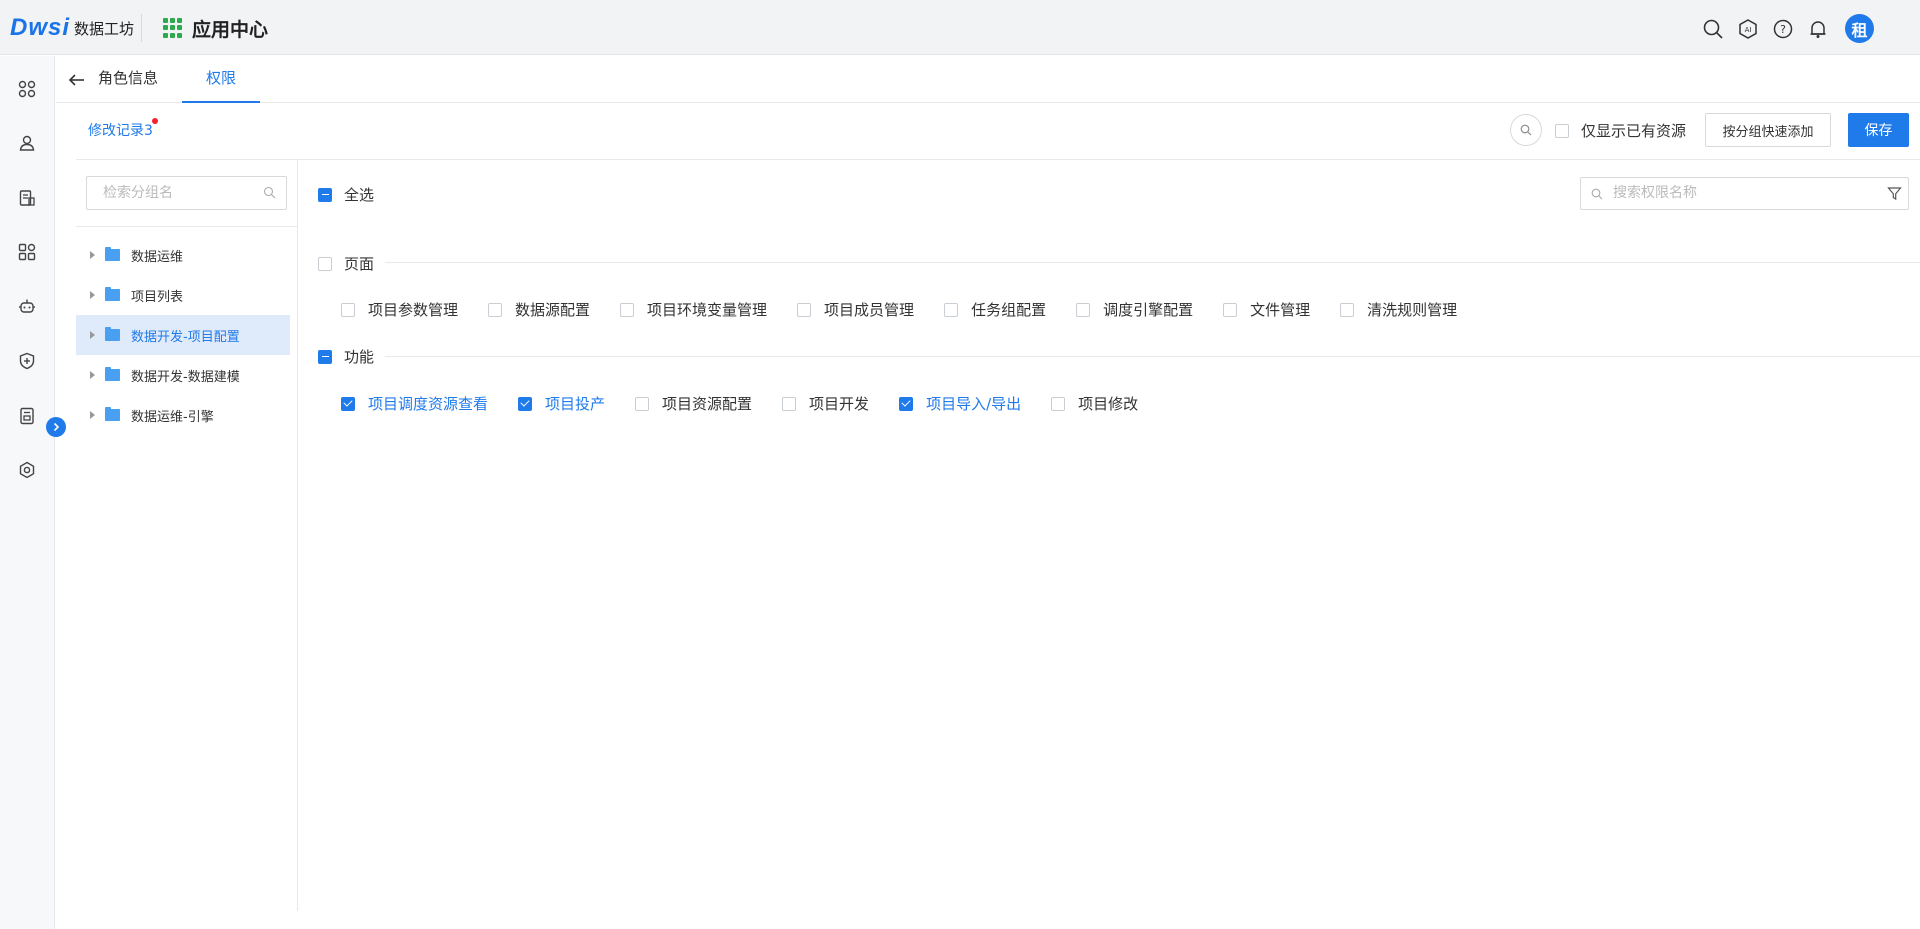 This screenshot has width=1920, height=929. What do you see at coordinates (1412, 310) in the screenshot?
I see `permission-label: 清洗规则管理` at bounding box center [1412, 310].